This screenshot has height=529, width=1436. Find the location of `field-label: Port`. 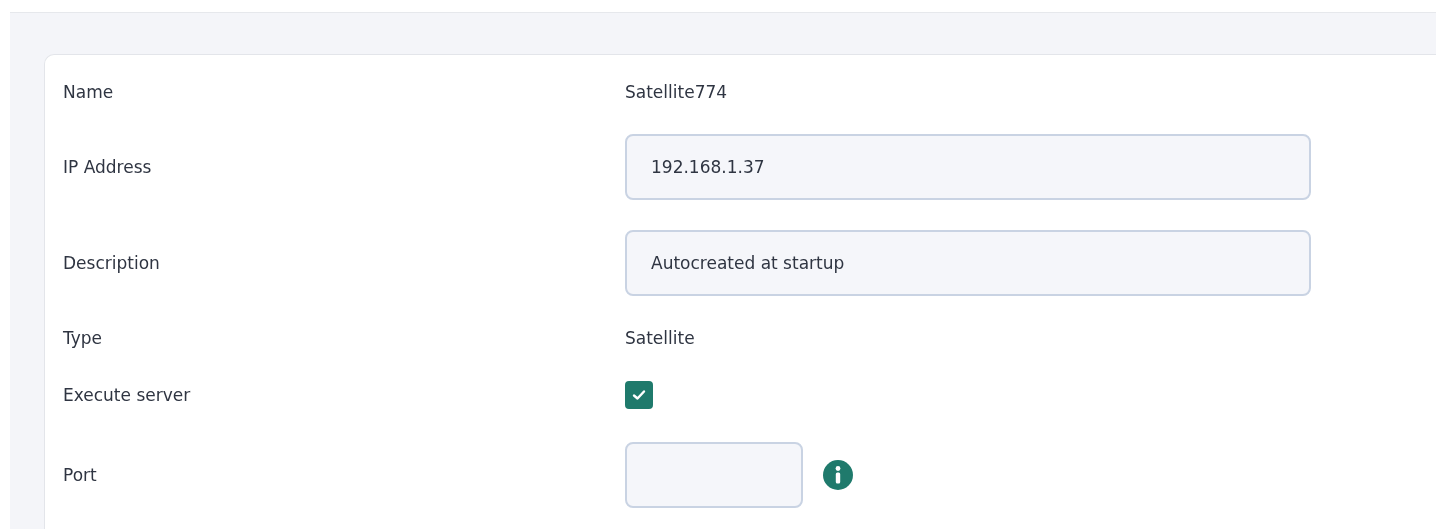

field-label: Port is located at coordinates (80, 475).